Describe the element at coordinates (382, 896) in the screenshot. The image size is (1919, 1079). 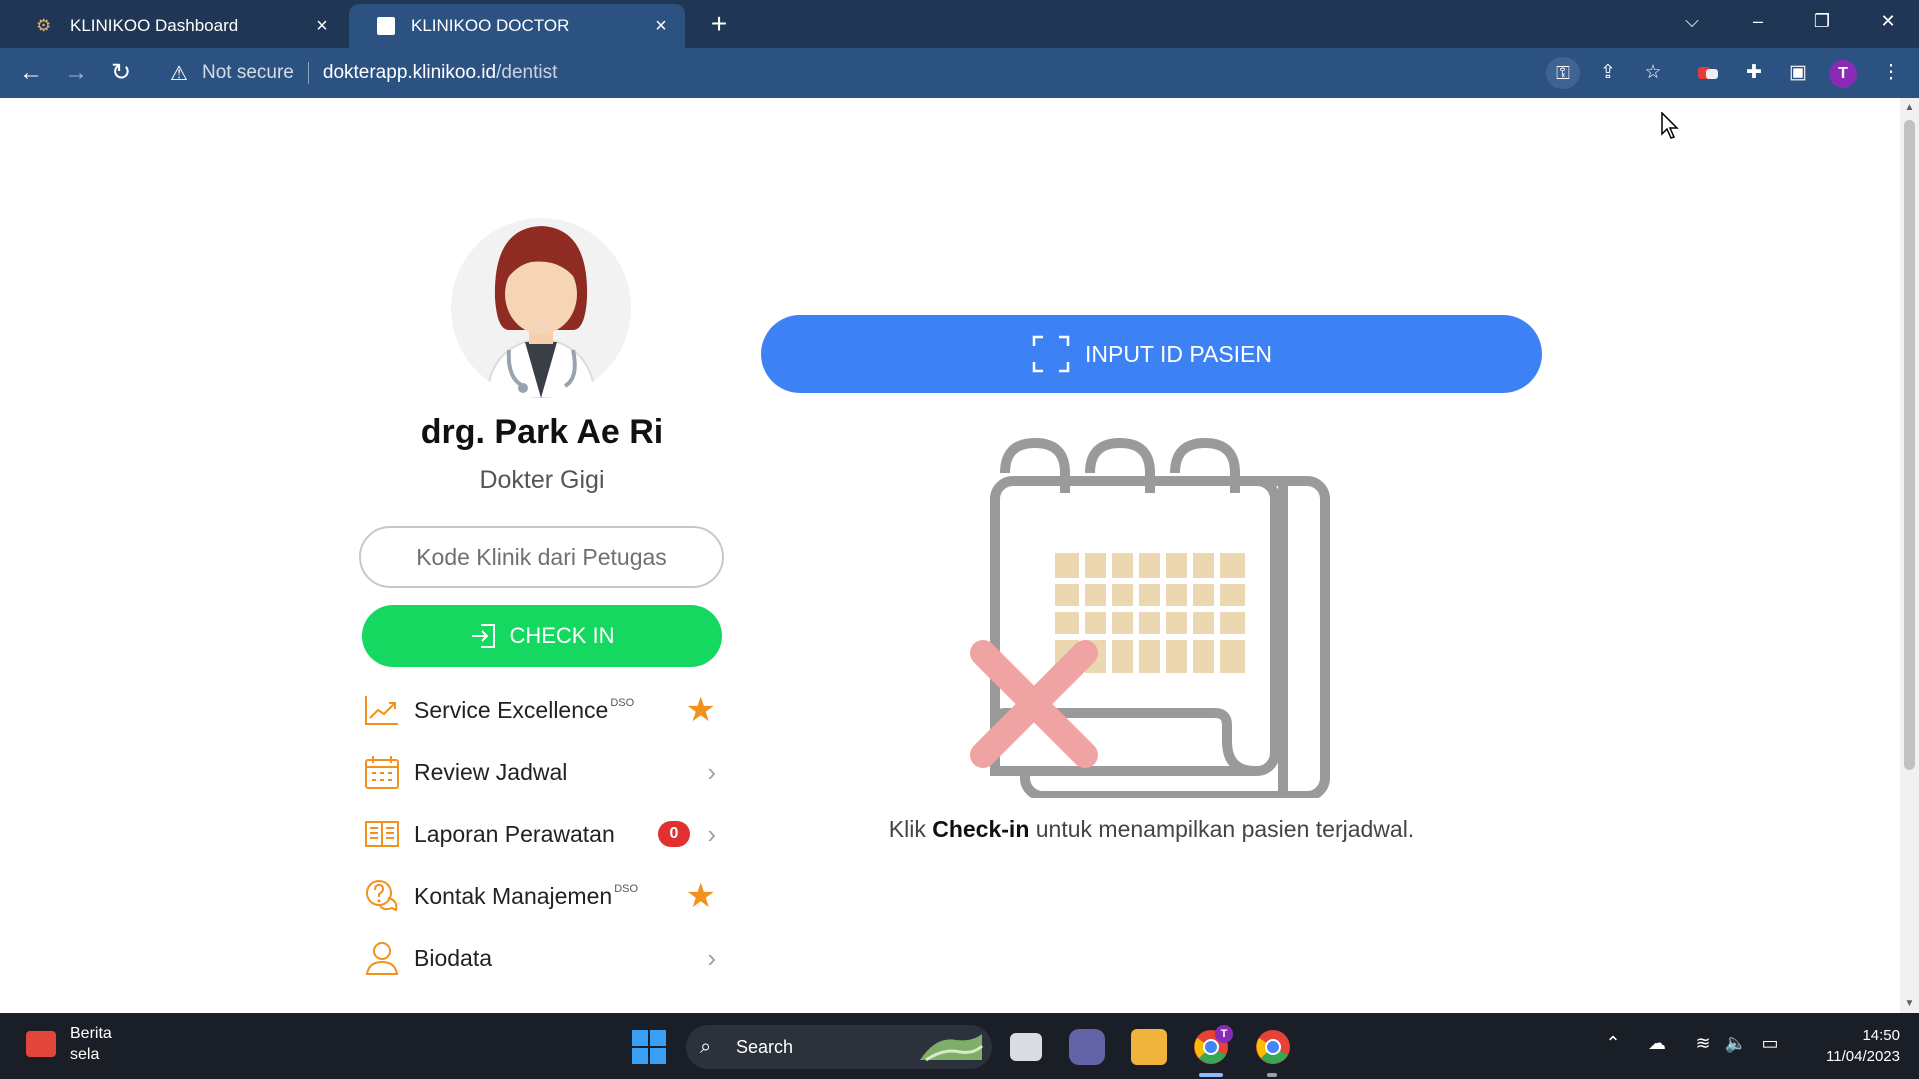
I see `chat-question-icon` at that location.